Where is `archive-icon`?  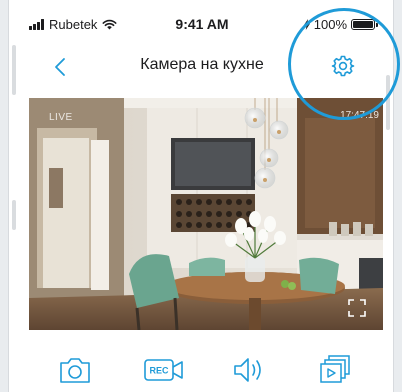
archive-icon is located at coordinates (335, 369).